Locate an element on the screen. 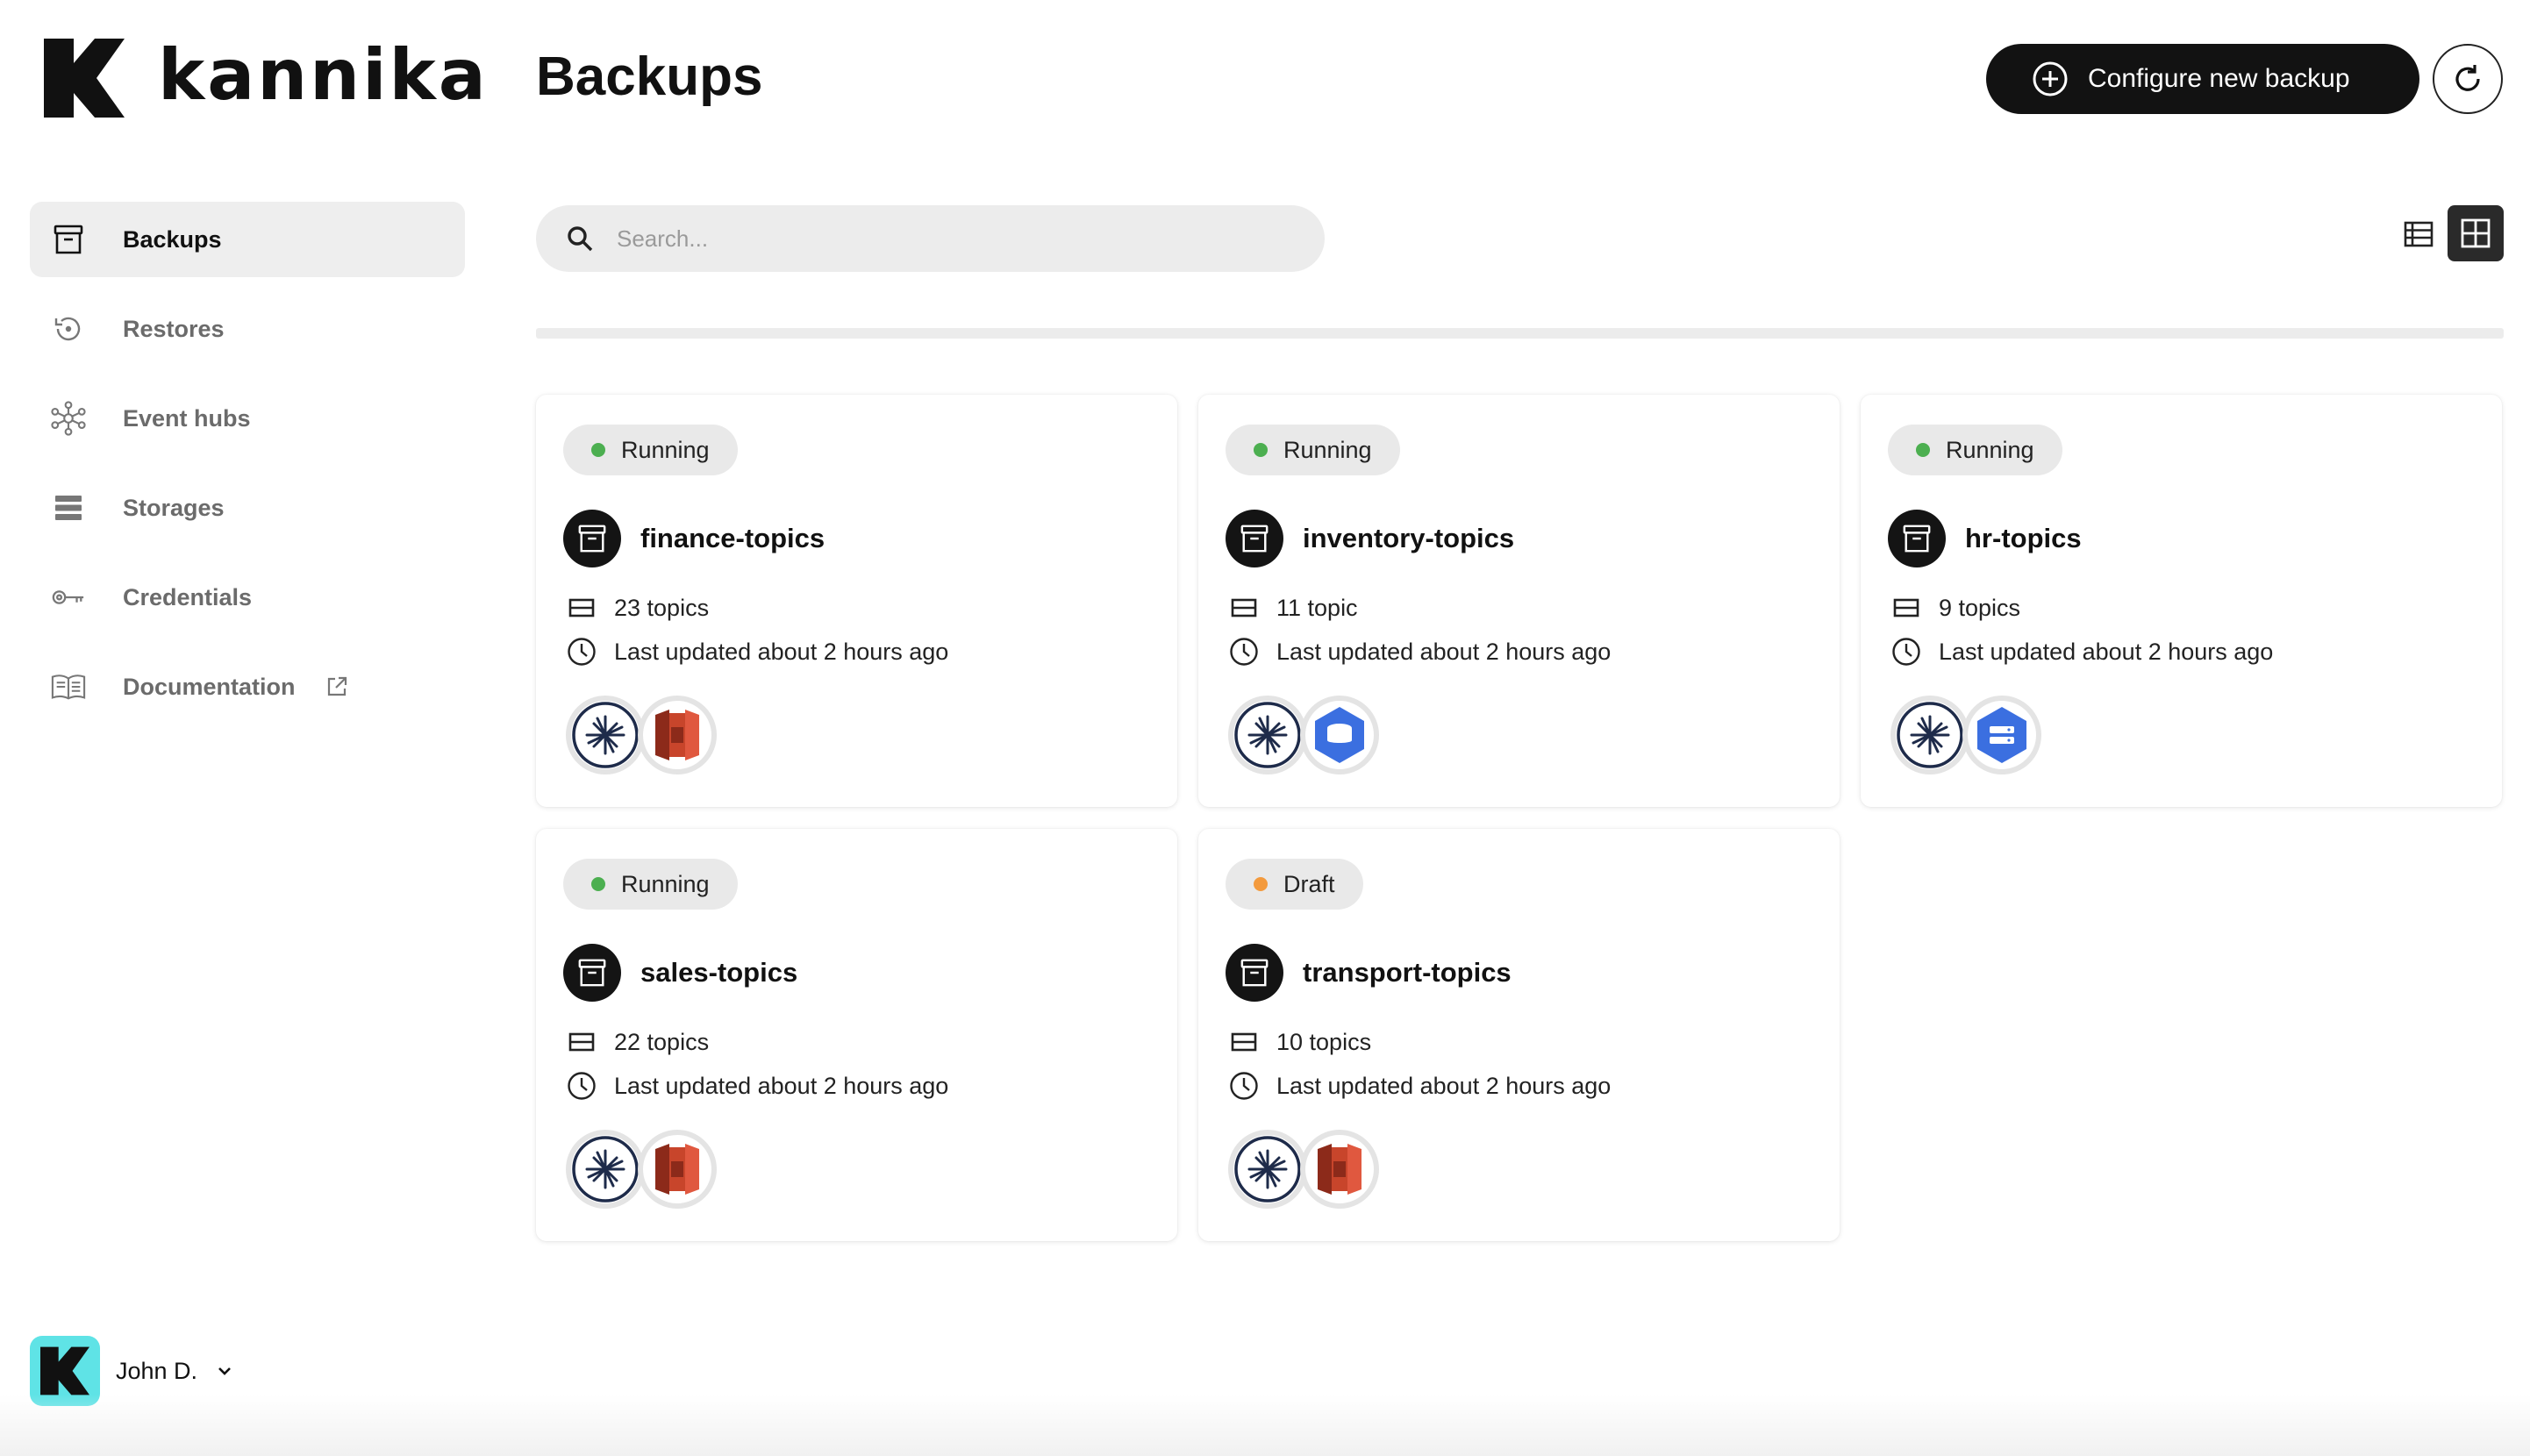  topics-count: 9 topics is located at coordinates (1980, 607).